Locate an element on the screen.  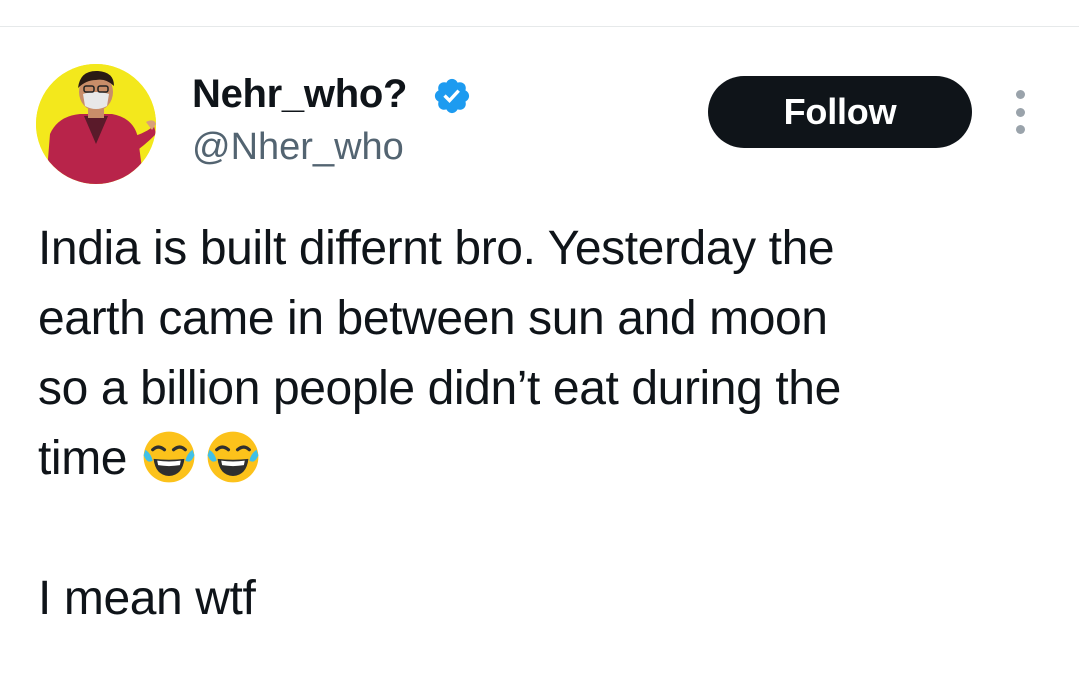
avatar is located at coordinates (96, 124).